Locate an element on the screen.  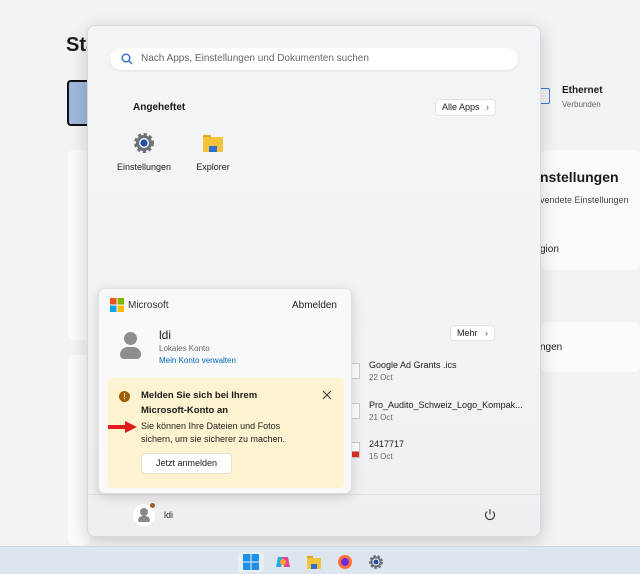
pinned-app-settings: Einstellungen is located at coordinates (144, 152).